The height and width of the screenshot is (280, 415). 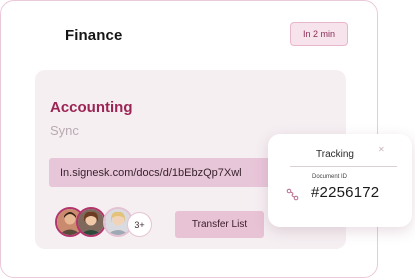 I want to click on transfer-list-button: Transfer List, so click(x=219, y=224).